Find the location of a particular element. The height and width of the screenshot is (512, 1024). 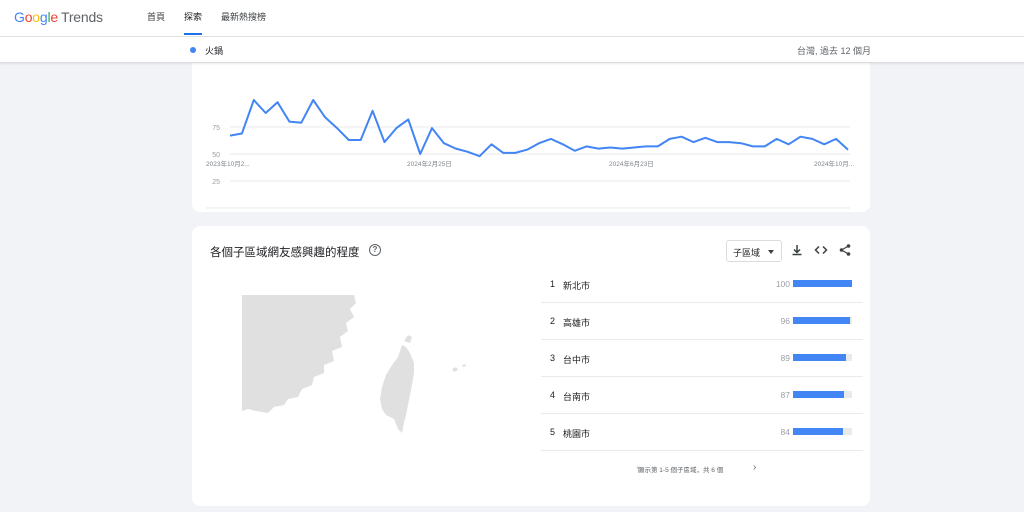

list-item: 5 桃園市 84 is located at coordinates (702, 432).